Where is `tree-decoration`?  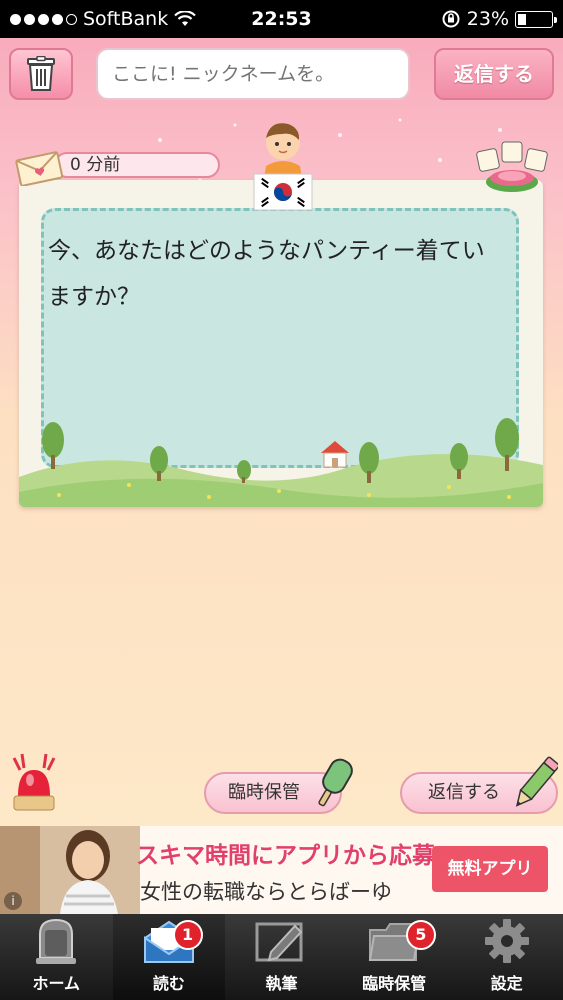 tree-decoration is located at coordinates (280, 450).